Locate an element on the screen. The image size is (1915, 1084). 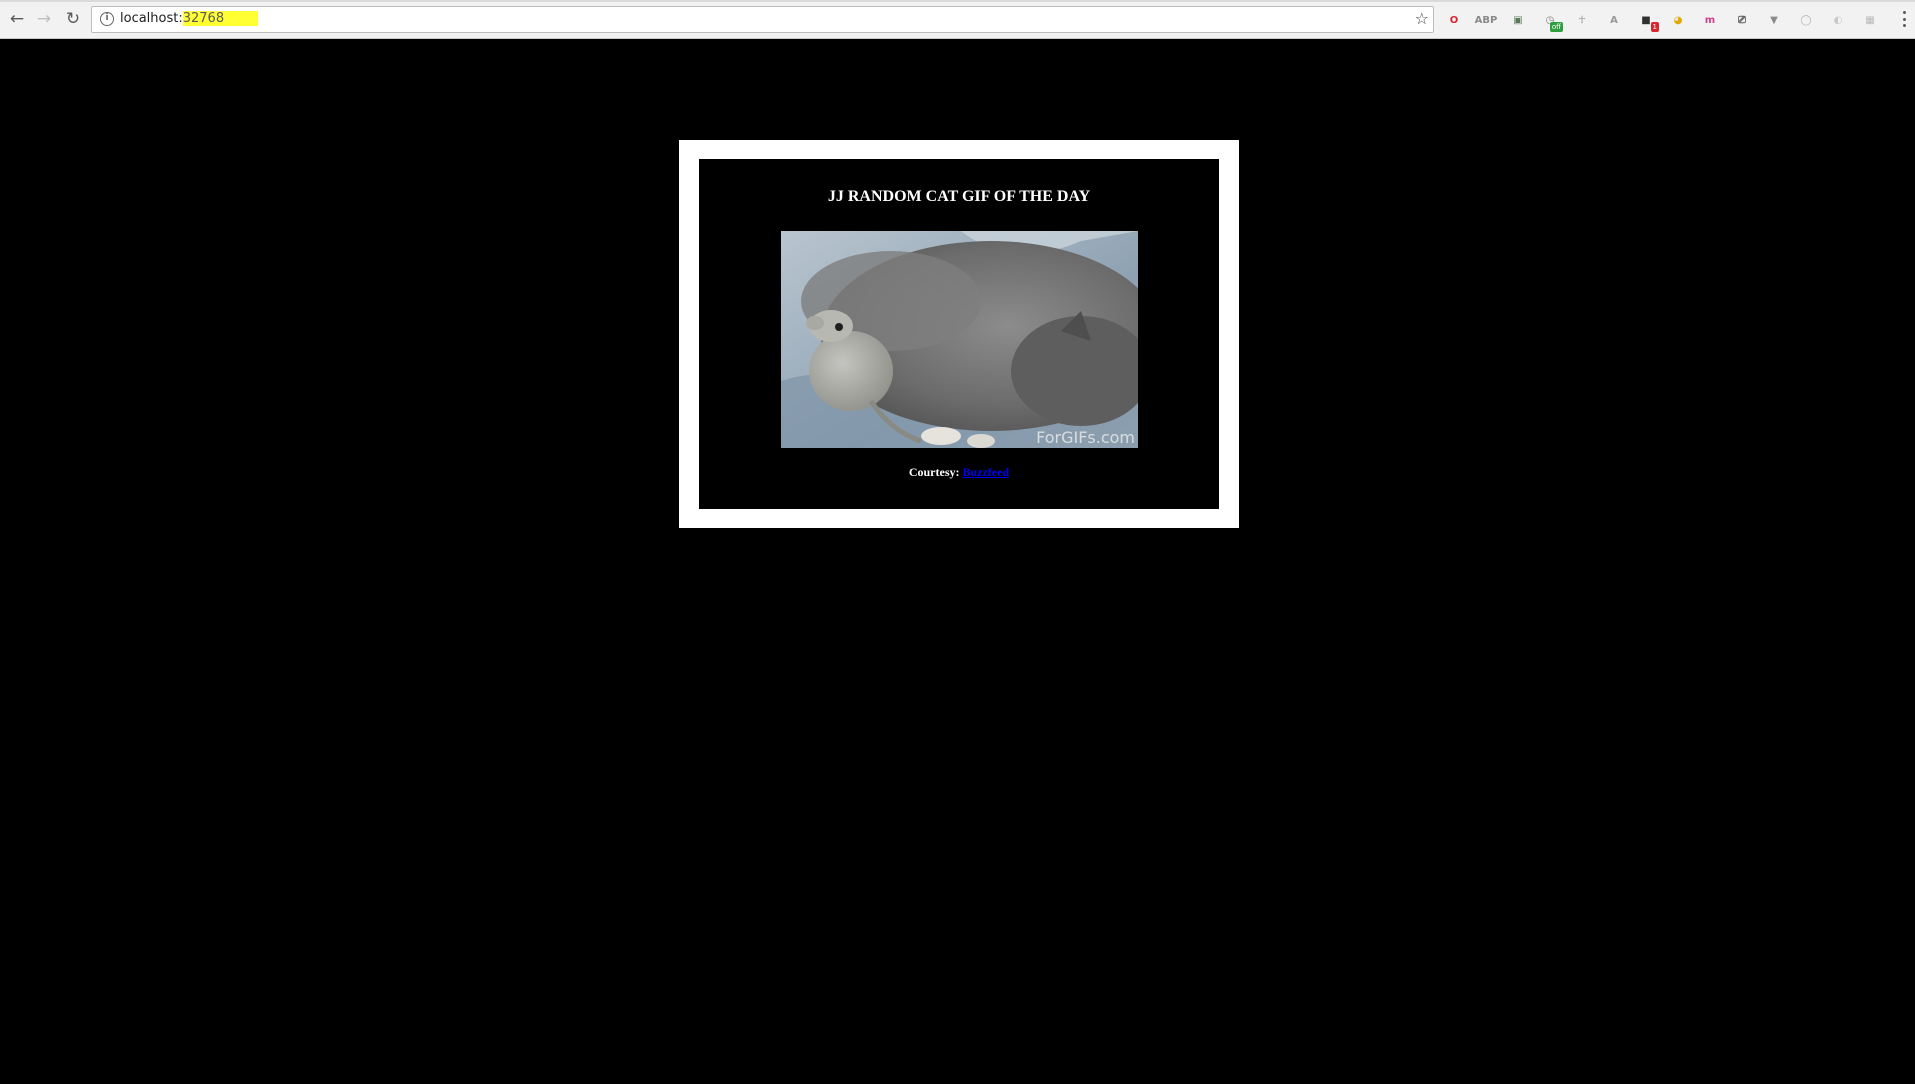
url-host: localhost: is located at coordinates (151, 18).